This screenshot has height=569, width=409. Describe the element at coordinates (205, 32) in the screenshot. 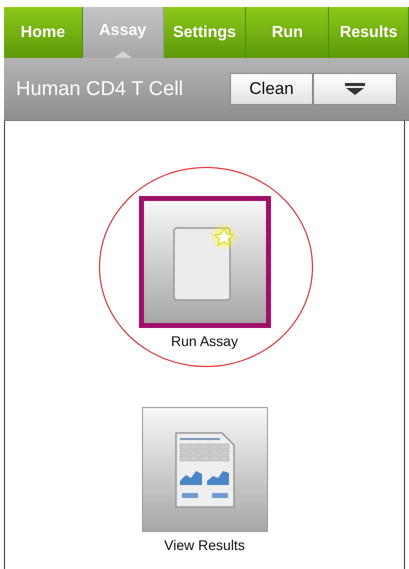

I see `nav-tab: Settings` at that location.